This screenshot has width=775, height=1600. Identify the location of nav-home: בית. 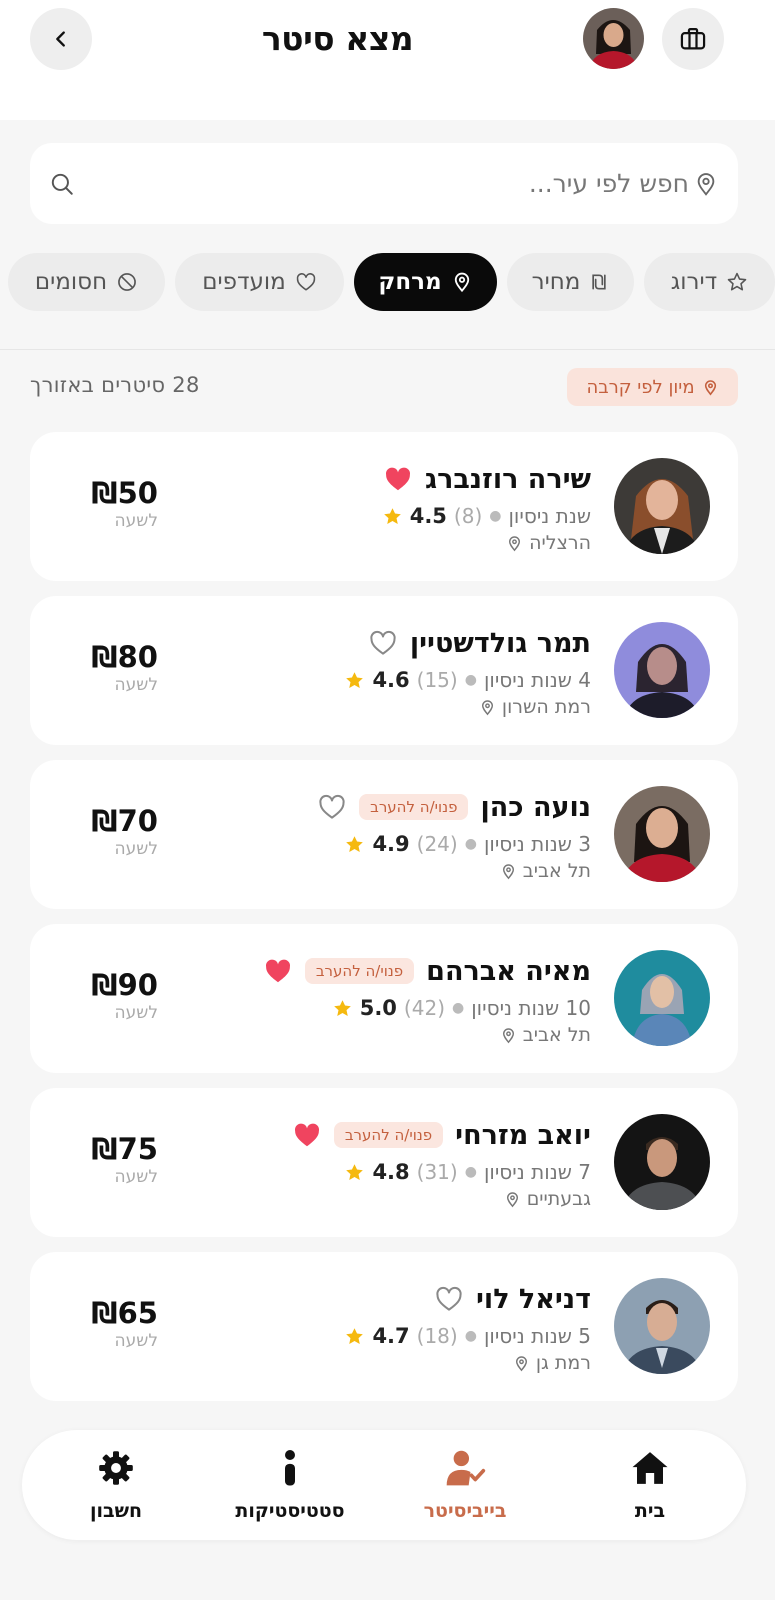
(650, 1487).